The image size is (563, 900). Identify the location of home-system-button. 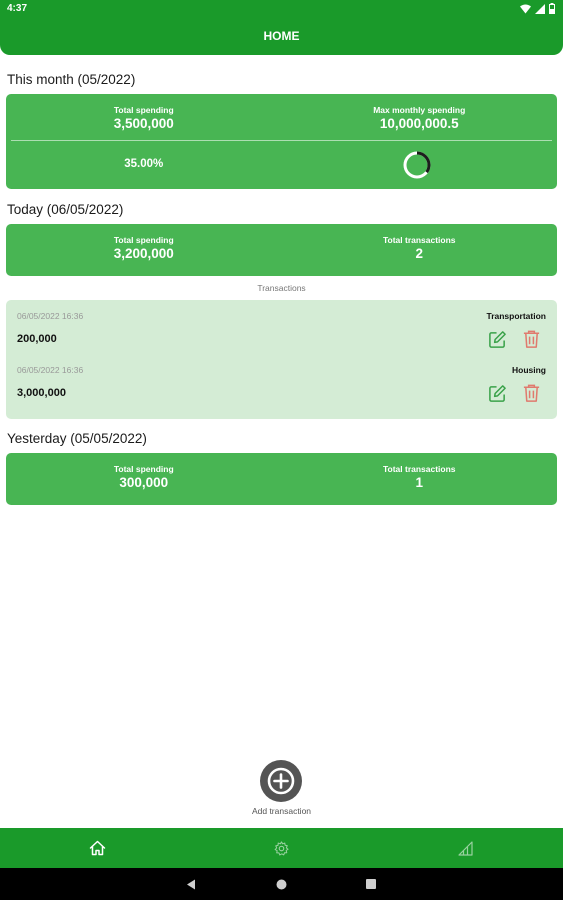
(281, 884).